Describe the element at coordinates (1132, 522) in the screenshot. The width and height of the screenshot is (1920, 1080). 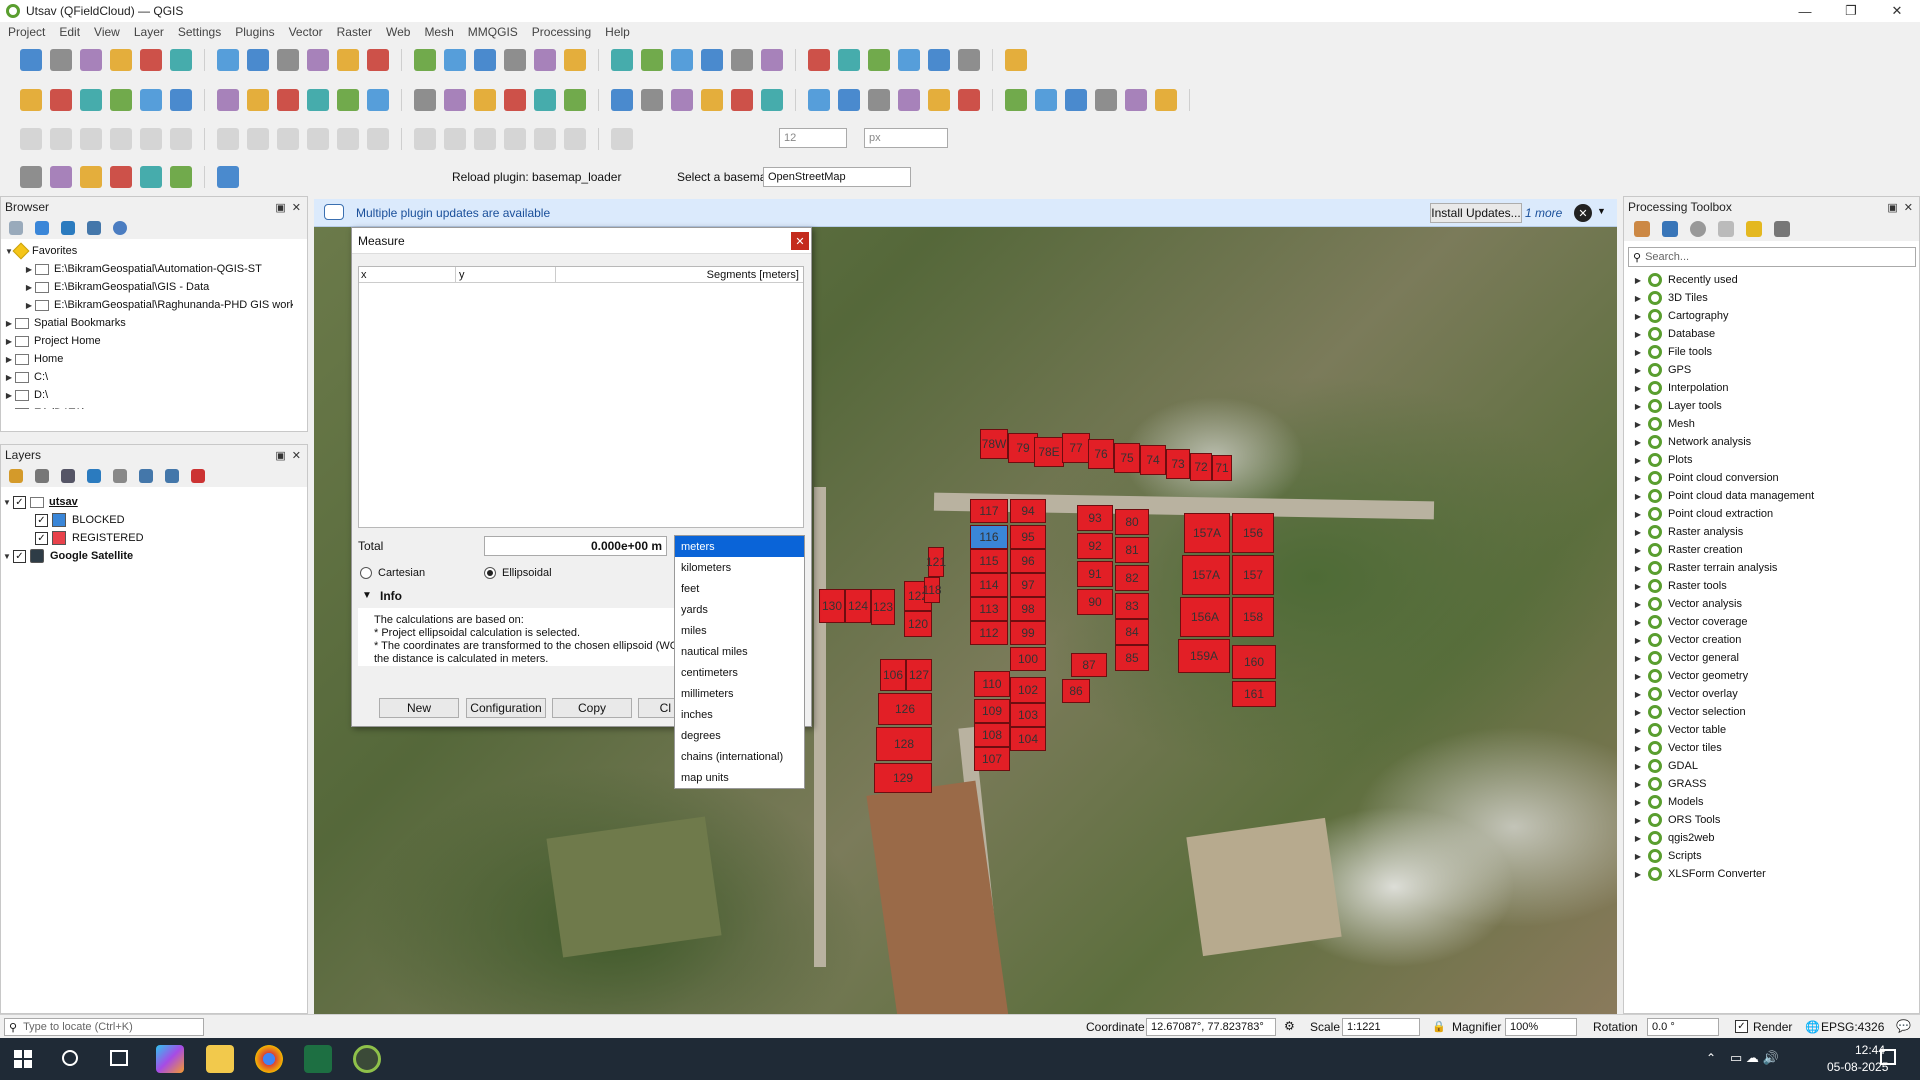
I see `map-plot-polygon: 80` at that location.